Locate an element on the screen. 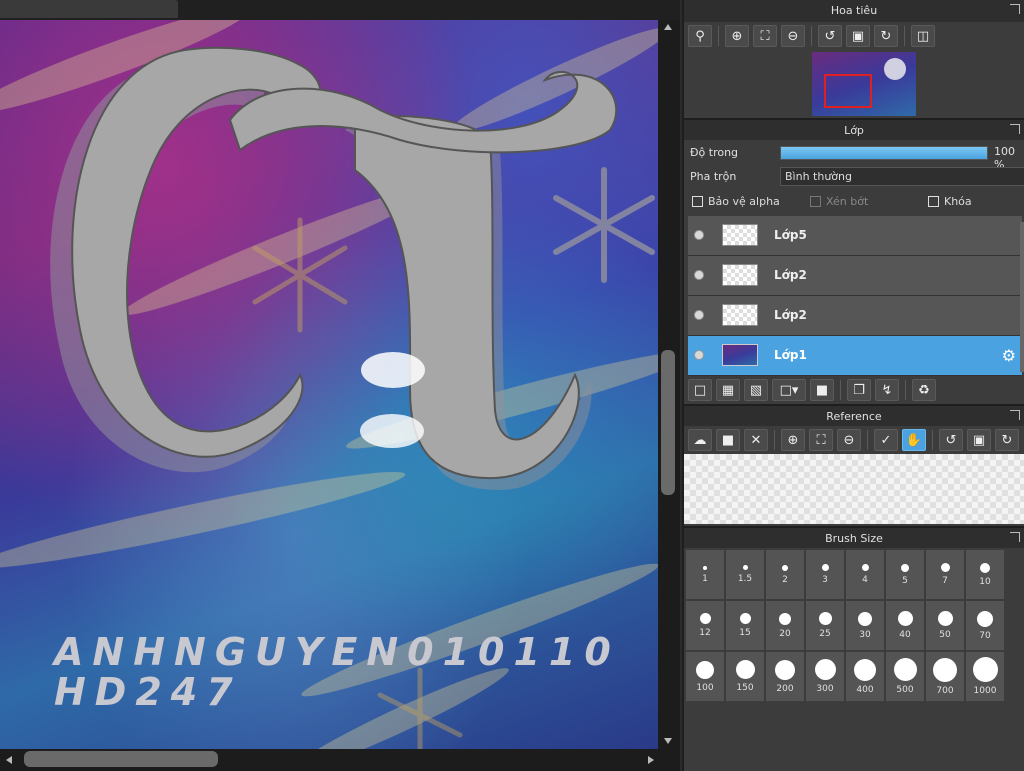  brush-size-option: 4 is located at coordinates (865, 574).